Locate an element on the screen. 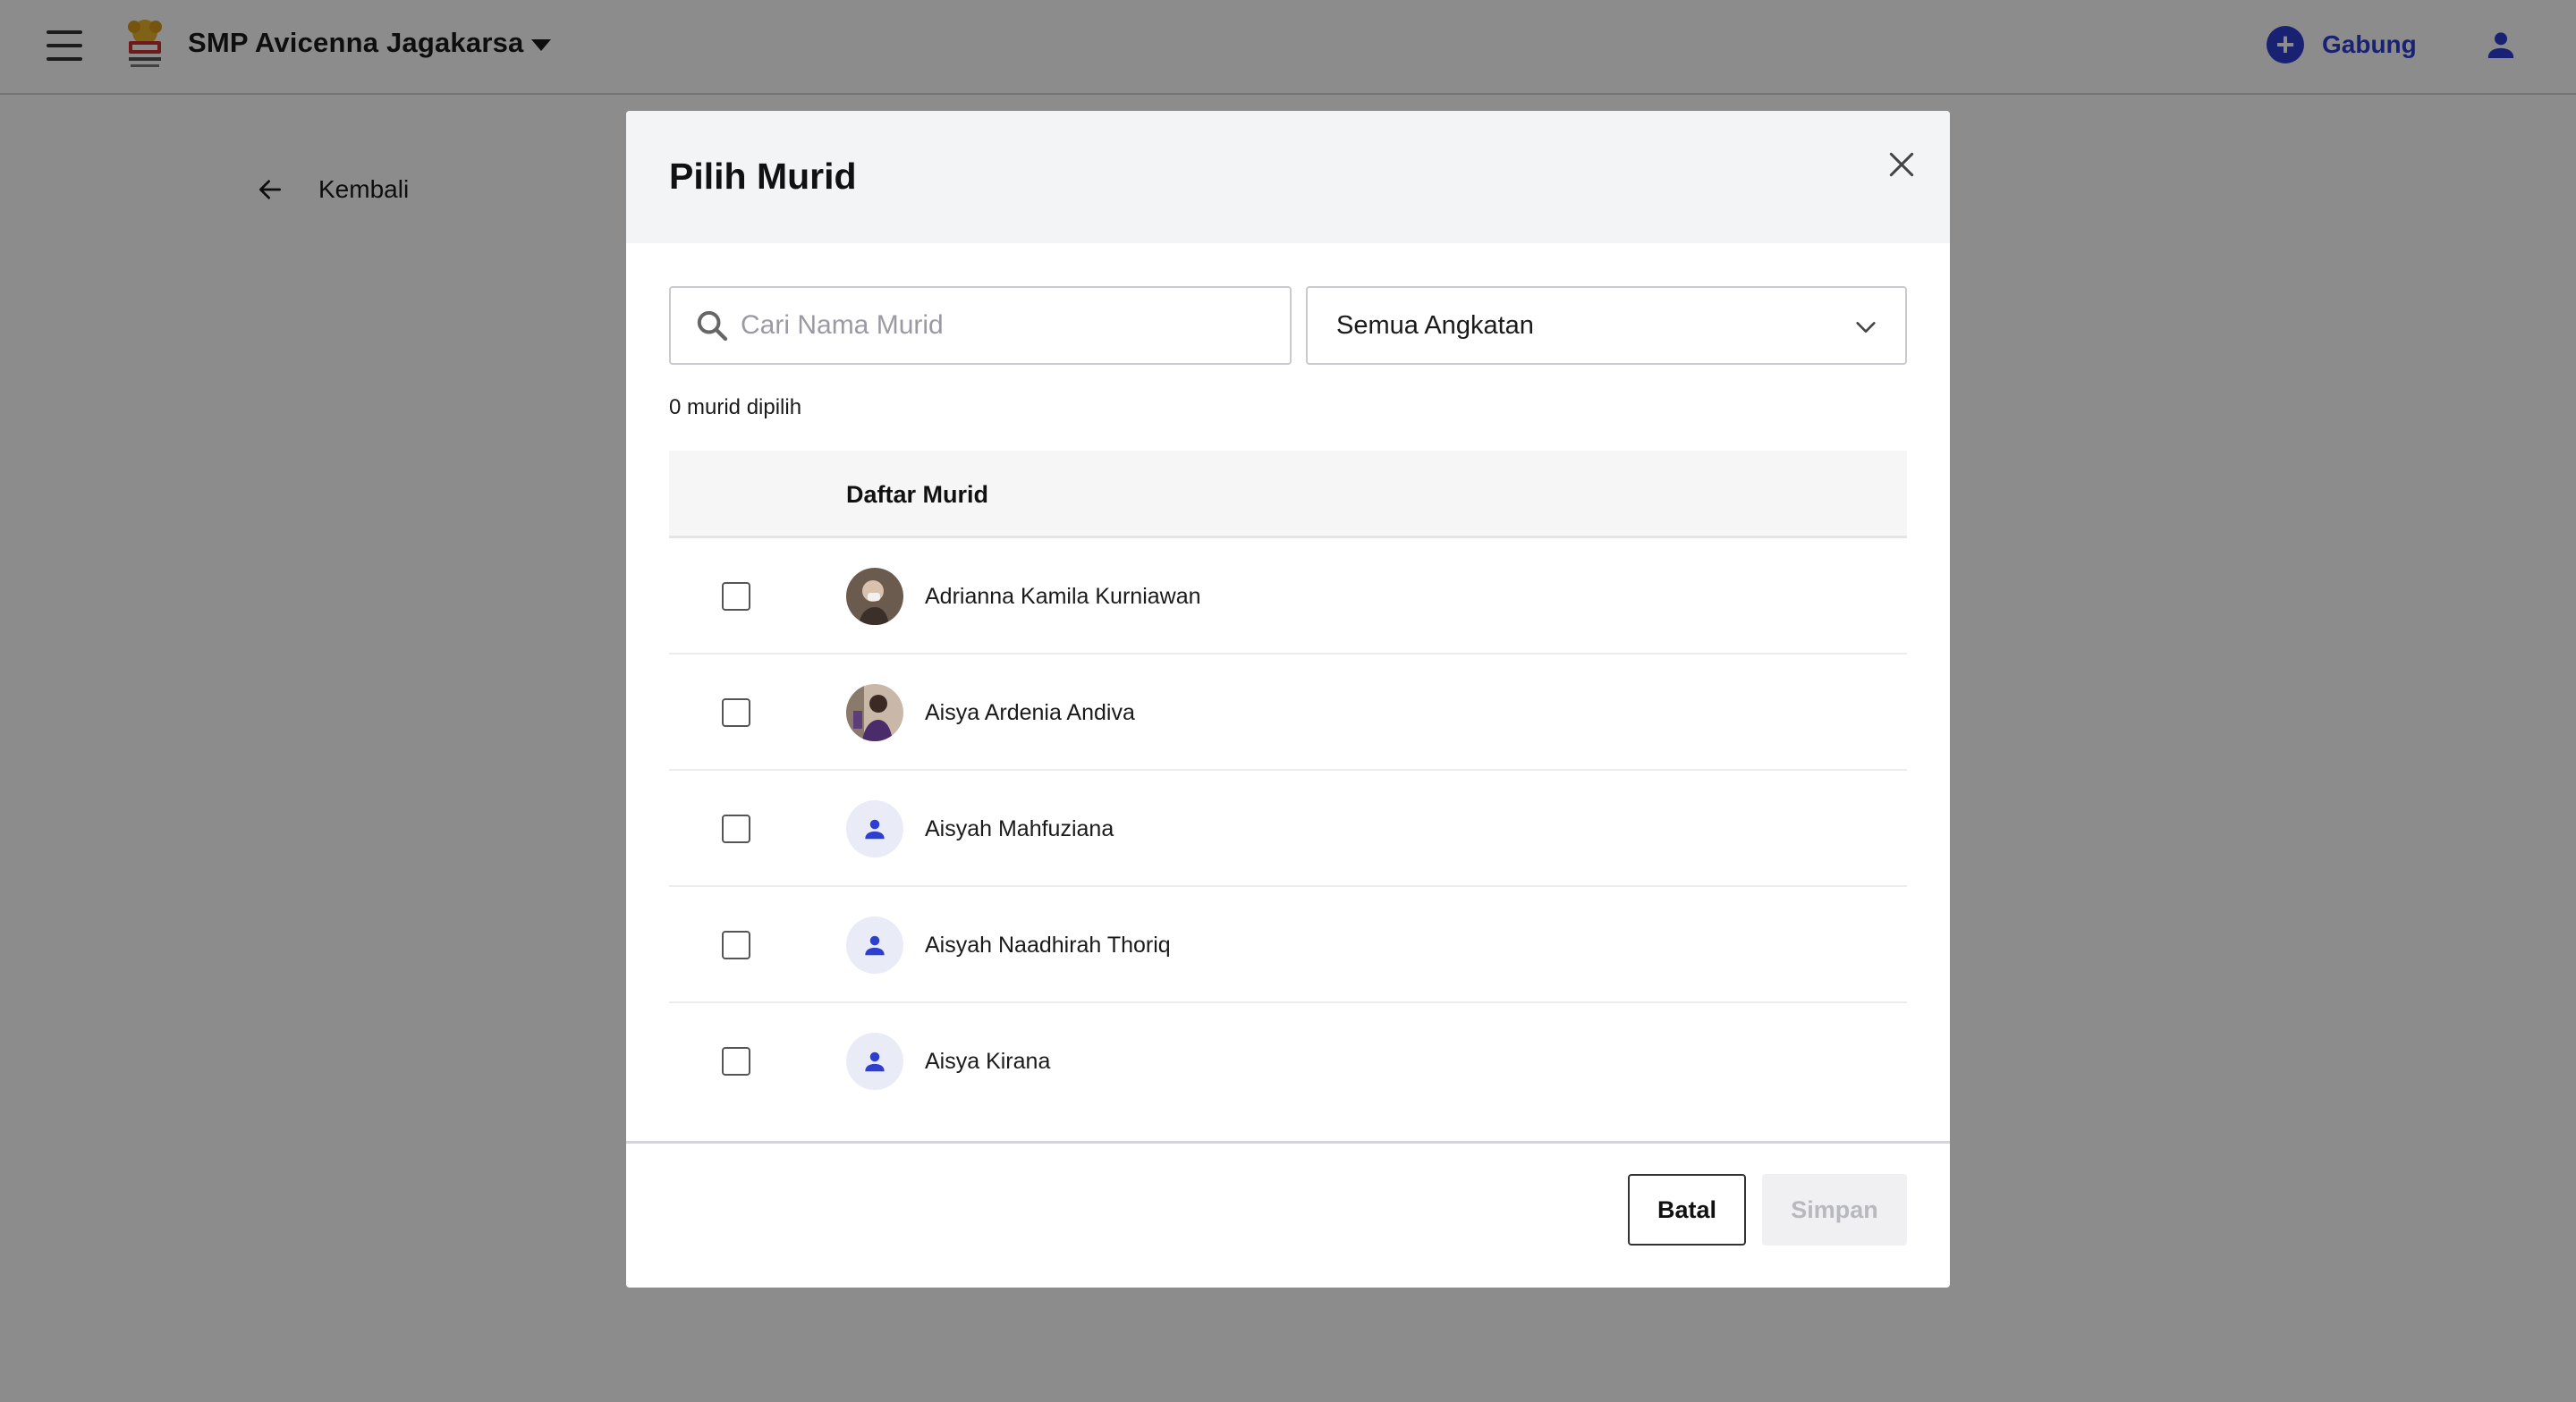 Image resolution: width=2576 pixels, height=1402 pixels. dialog-title: Pilih Murid is located at coordinates (763, 176).